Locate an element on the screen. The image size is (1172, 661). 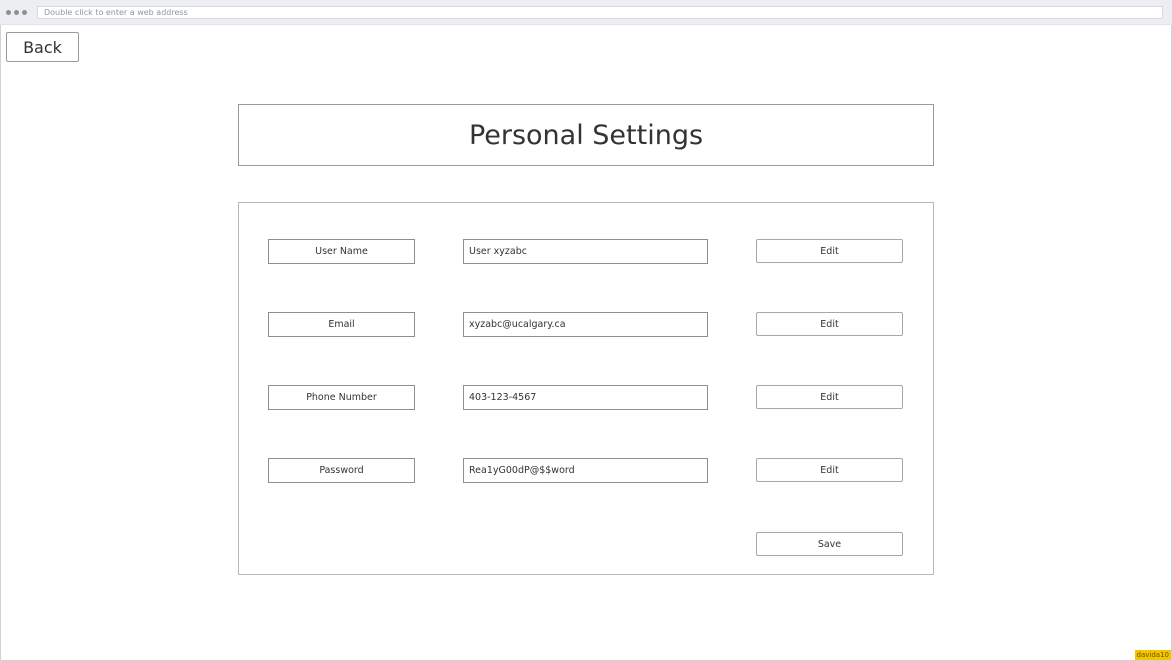
user-name-field: User xyzabc is located at coordinates (585, 251).